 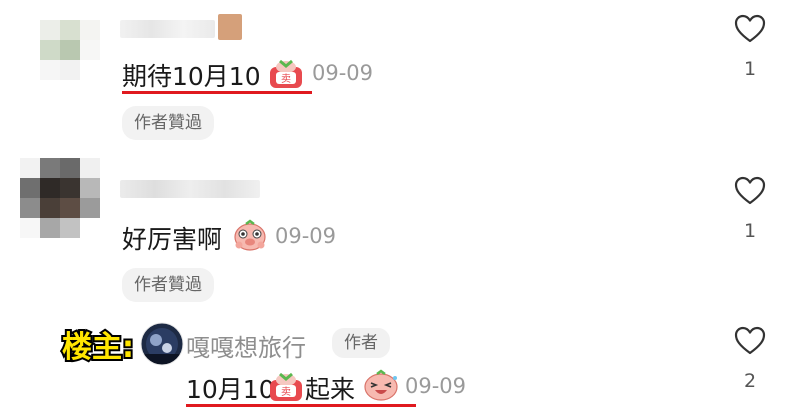 What do you see at coordinates (750, 381) in the screenshot?
I see `like-count: 2` at bounding box center [750, 381].